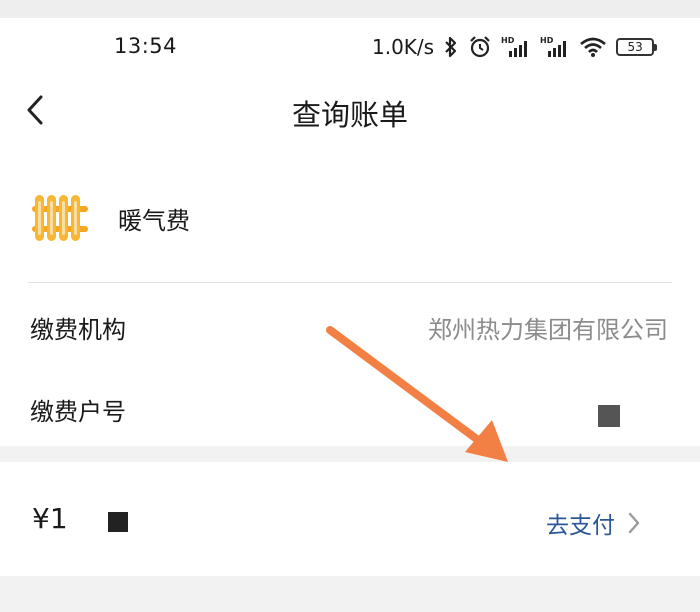 This screenshot has height=612, width=700. I want to click on page-title: 查询账单, so click(349, 115).